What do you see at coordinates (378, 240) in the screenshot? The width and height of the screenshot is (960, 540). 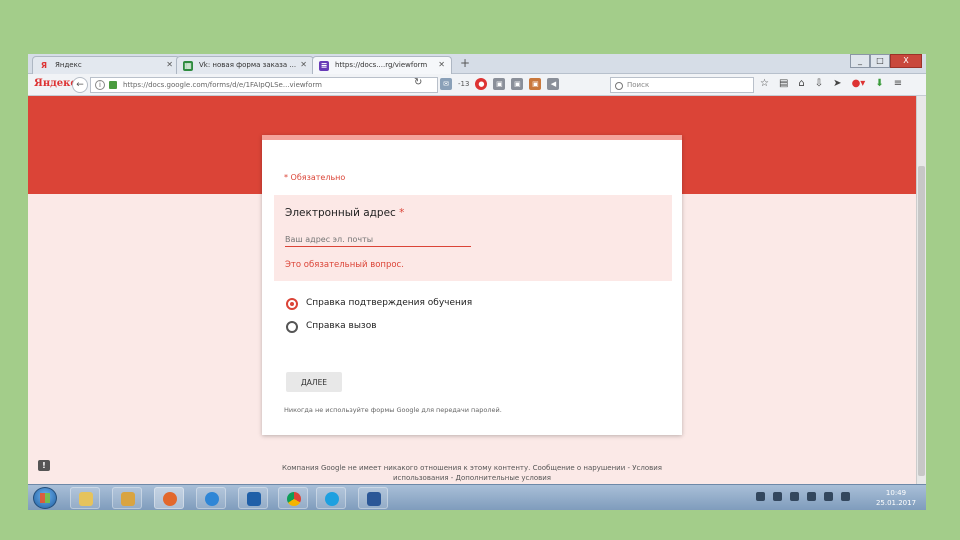 I see `email-field` at bounding box center [378, 240].